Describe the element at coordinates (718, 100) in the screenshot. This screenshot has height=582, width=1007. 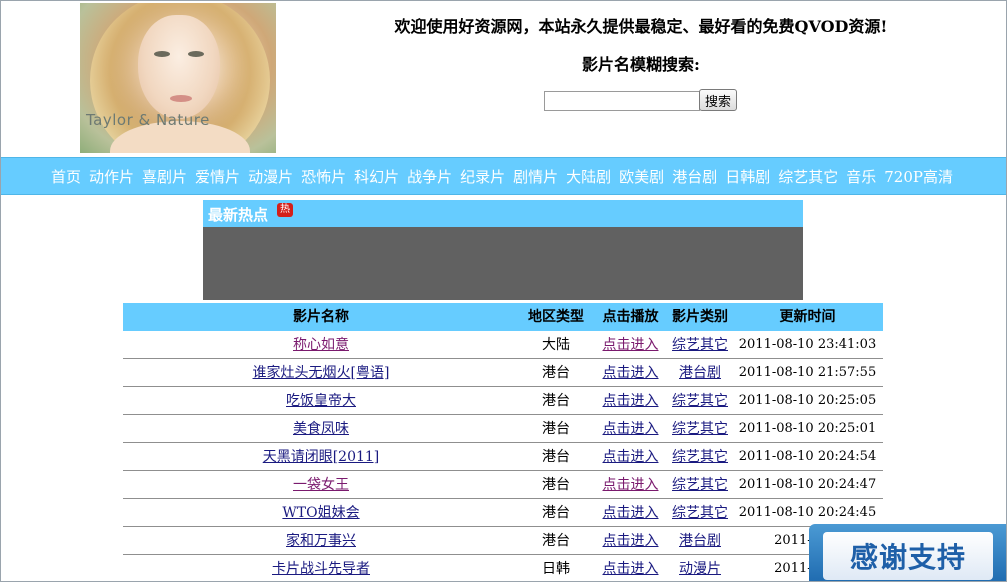
I see `search-button: 搜索` at that location.